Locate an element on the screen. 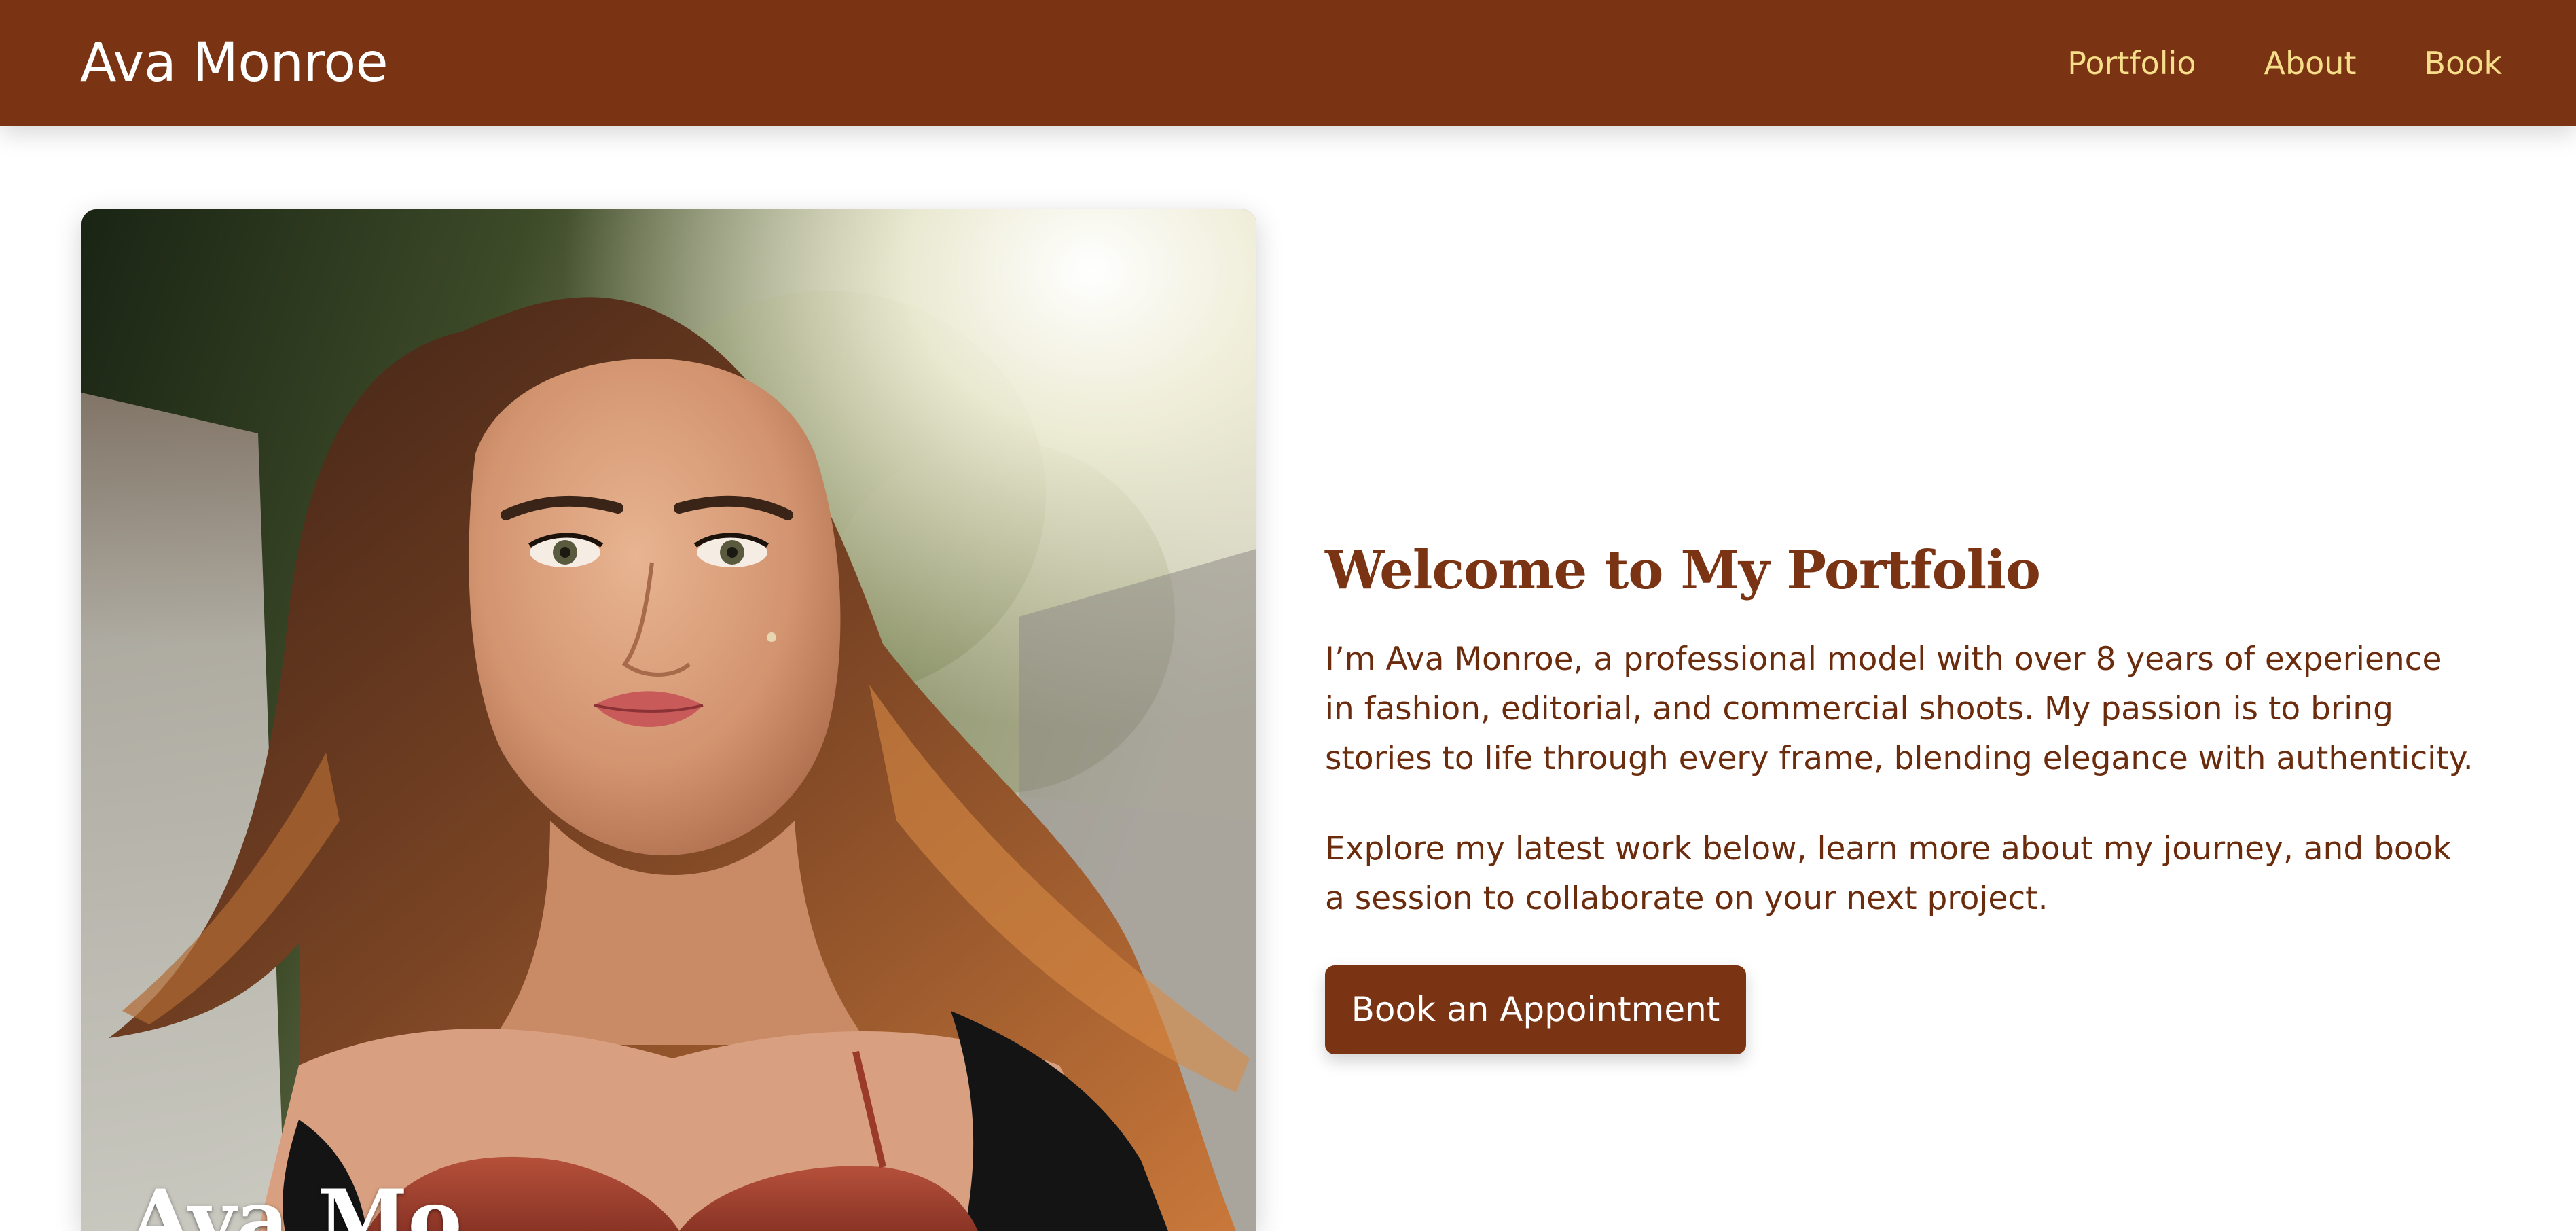  photo-caption: Ava Mo is located at coordinates (295, 1201).